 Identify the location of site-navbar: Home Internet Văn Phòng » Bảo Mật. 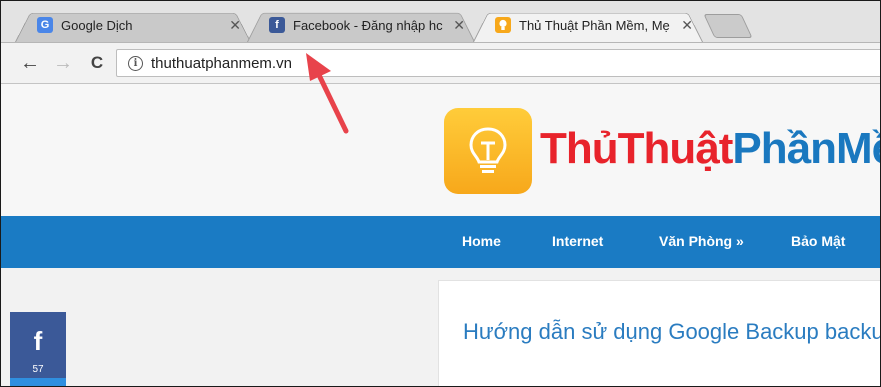
(440, 242).